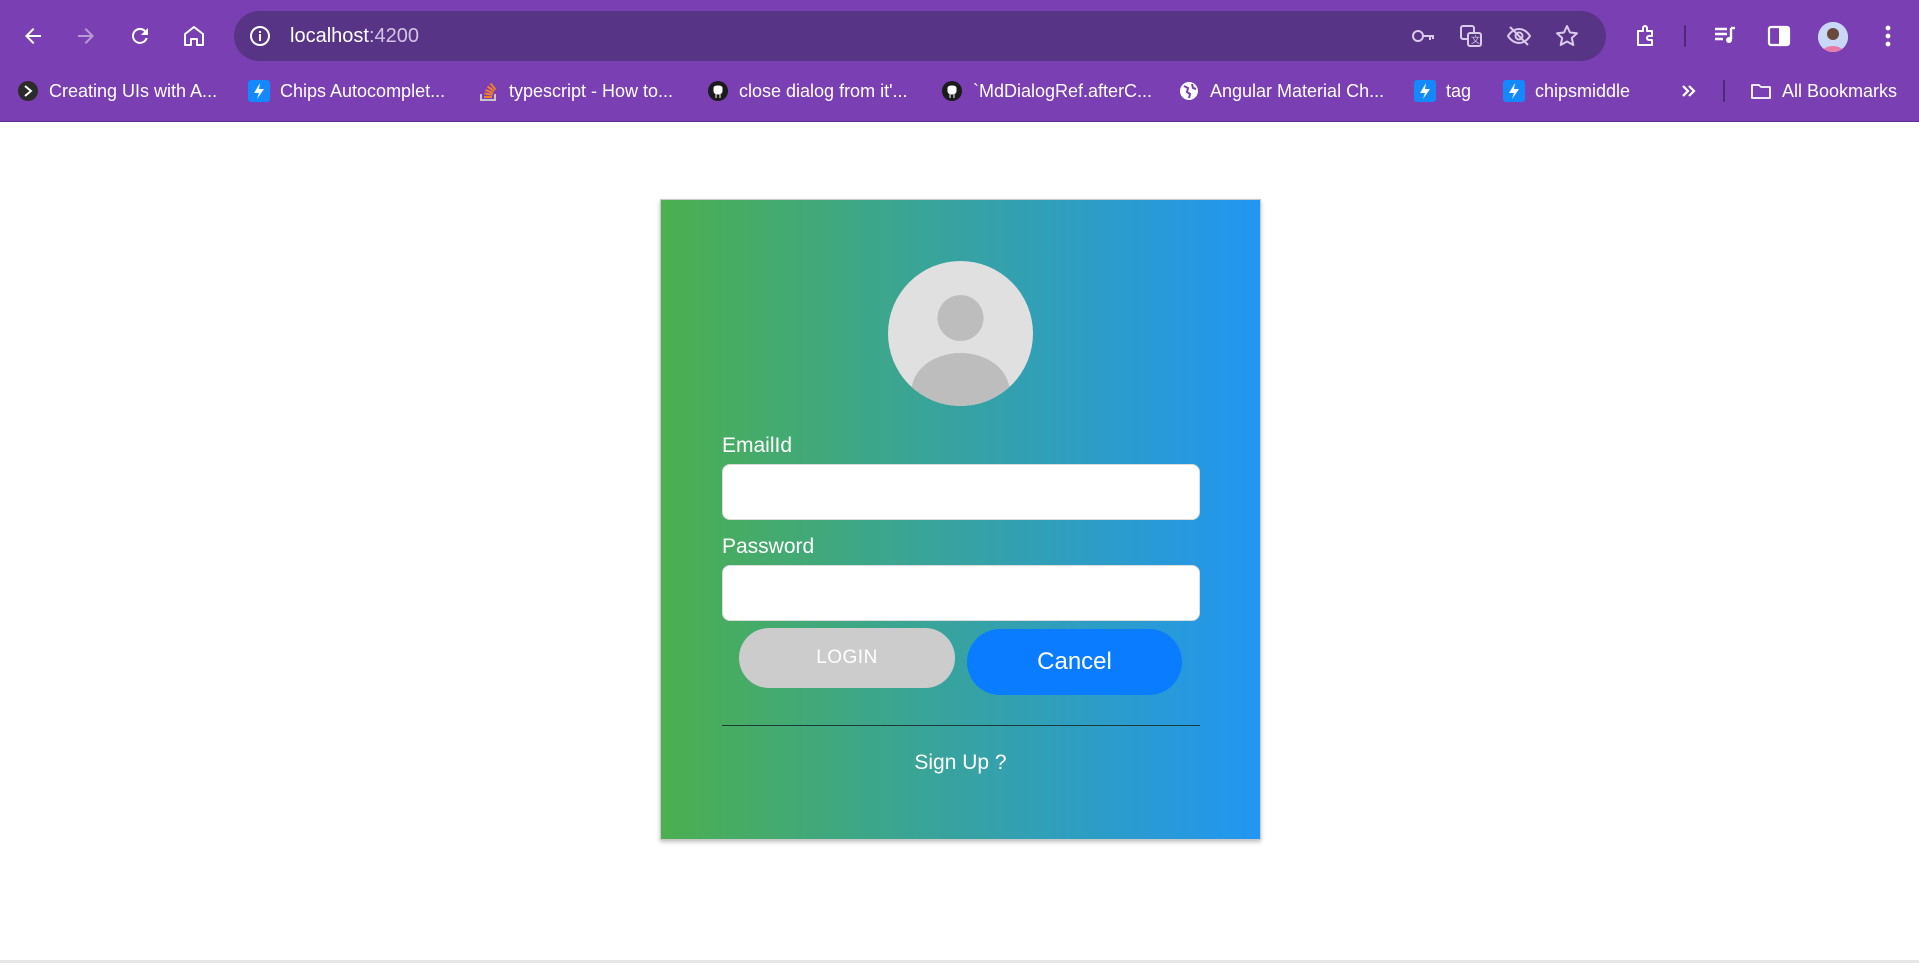  I want to click on media-playlist-icon, so click(1725, 36).